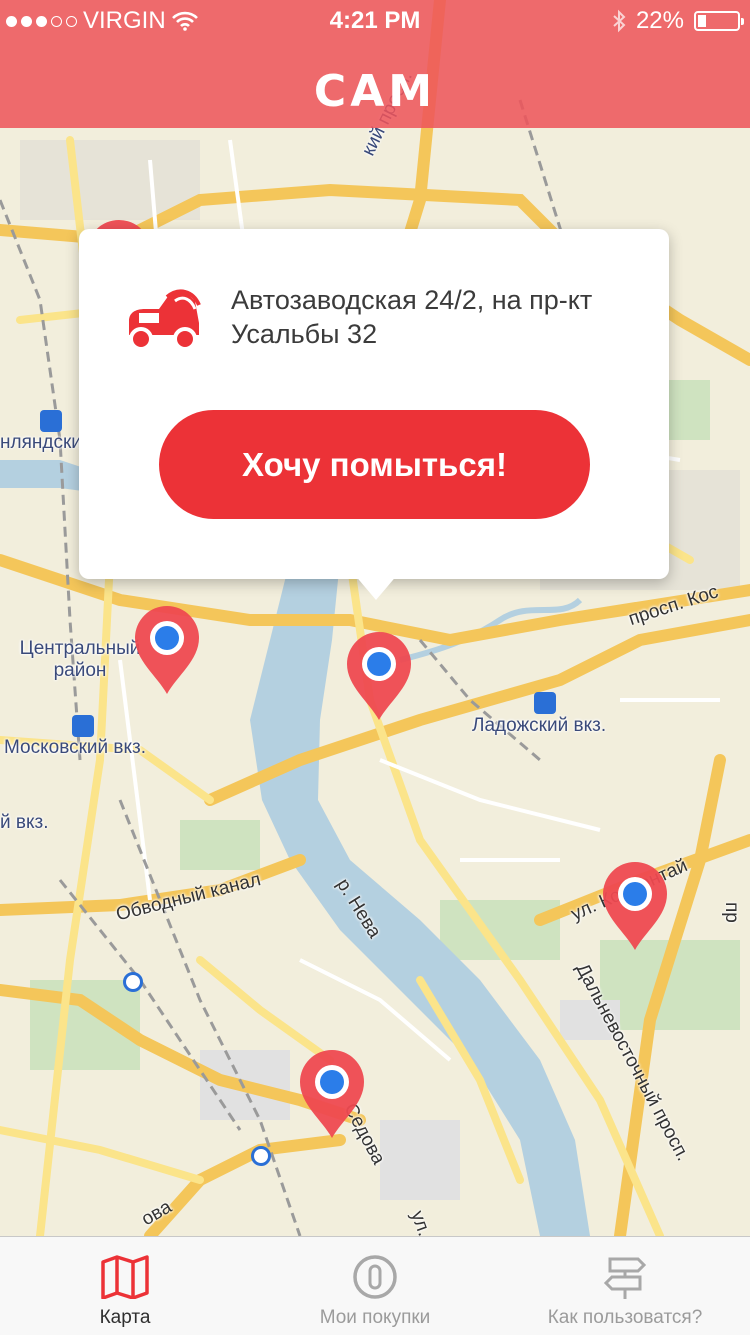  What do you see at coordinates (374, 464) in the screenshot?
I see `want-wash-button: Хочу помыться!` at bounding box center [374, 464].